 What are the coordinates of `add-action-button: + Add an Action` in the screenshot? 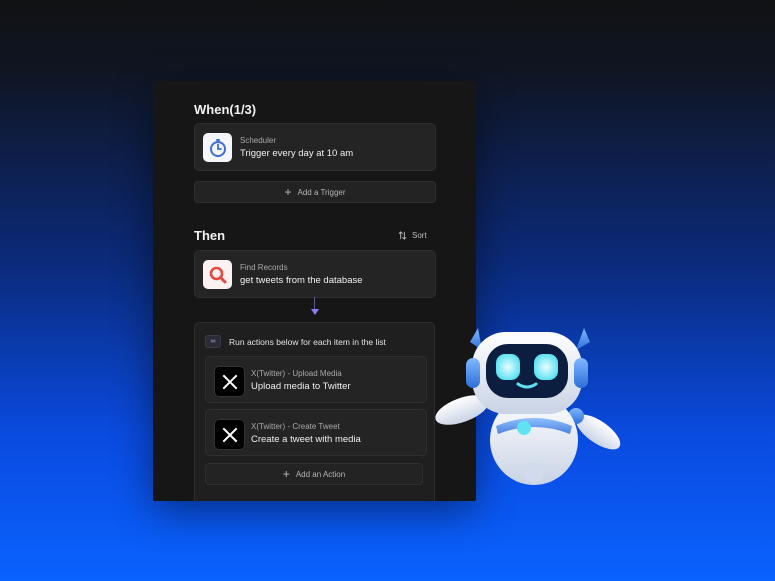 It's located at (314, 474).